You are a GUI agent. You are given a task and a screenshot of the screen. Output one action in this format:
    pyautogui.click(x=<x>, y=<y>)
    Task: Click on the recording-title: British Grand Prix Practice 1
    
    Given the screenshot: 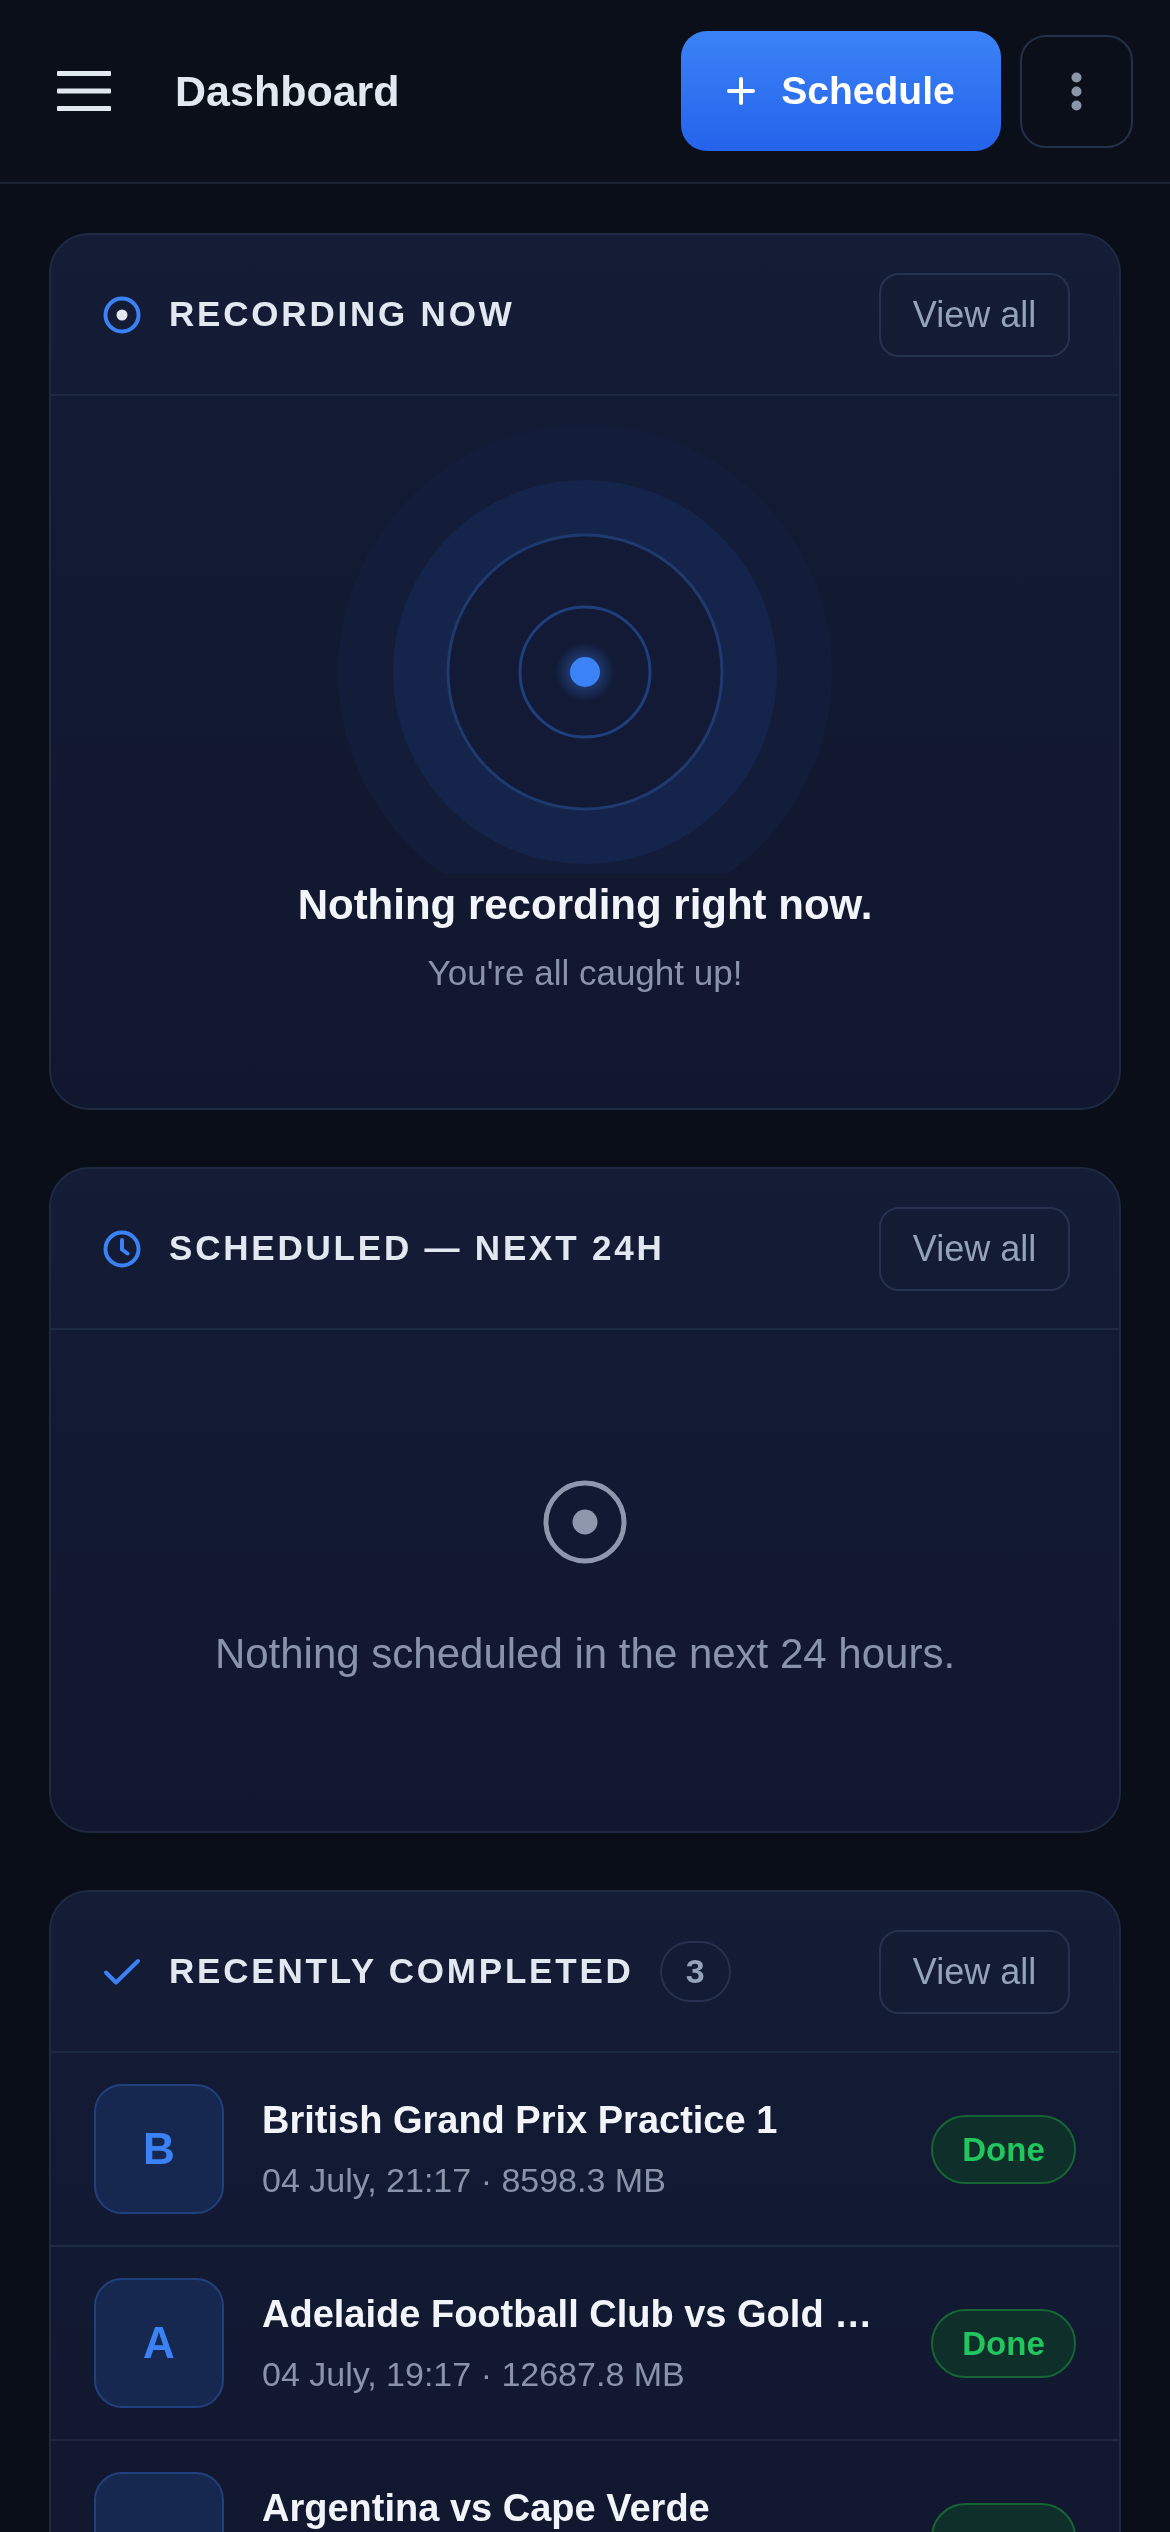 What is the action you would take?
    pyautogui.click(x=520, y=2120)
    